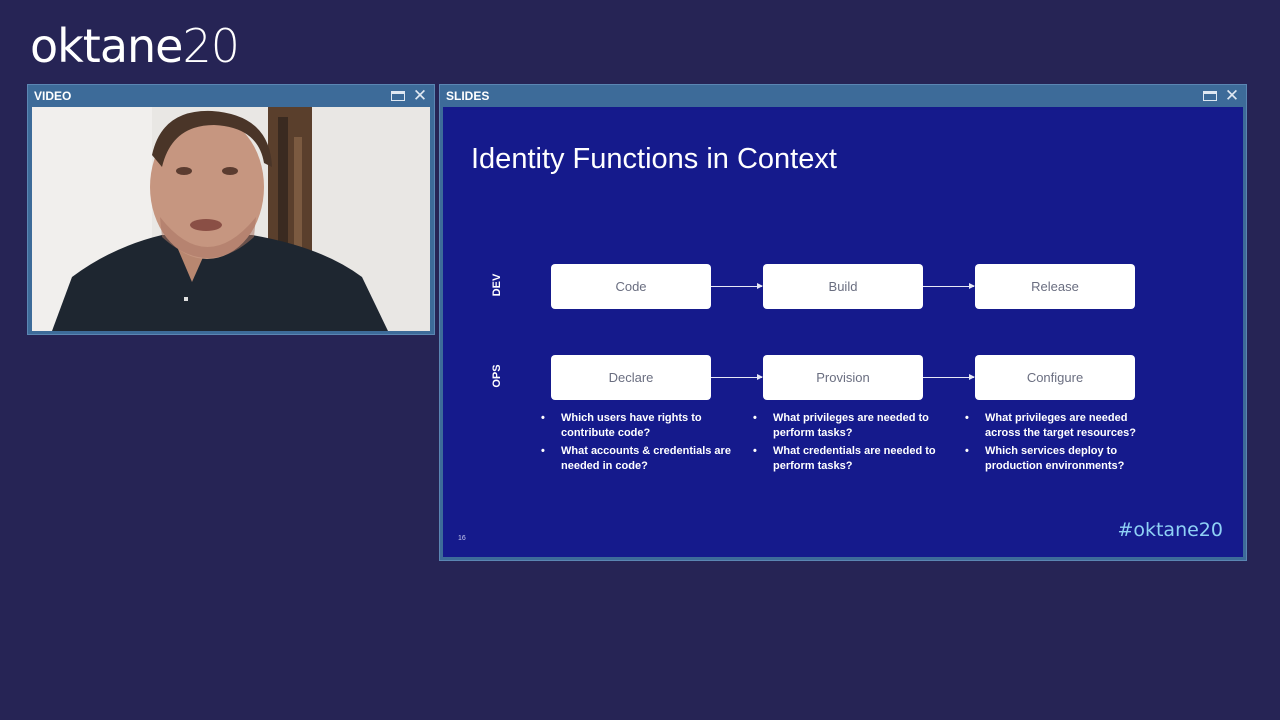  I want to click on speaker-video-image, so click(231, 219).